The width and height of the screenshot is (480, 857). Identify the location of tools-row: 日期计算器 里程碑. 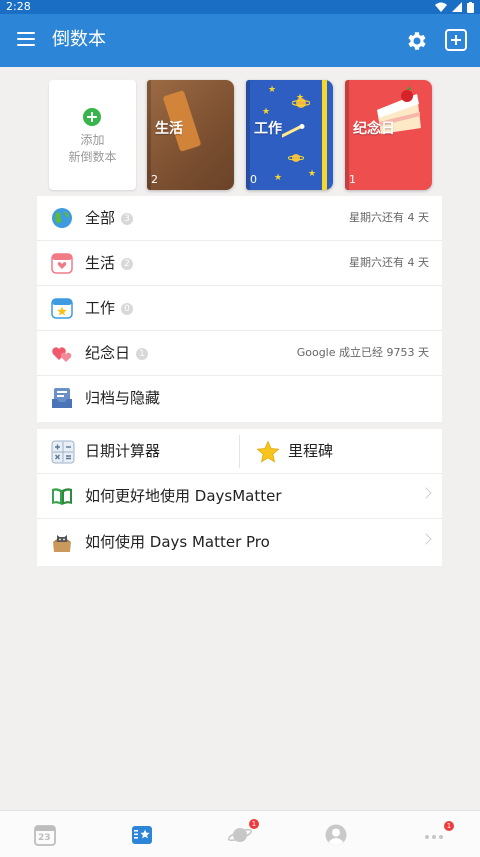
(239, 451).